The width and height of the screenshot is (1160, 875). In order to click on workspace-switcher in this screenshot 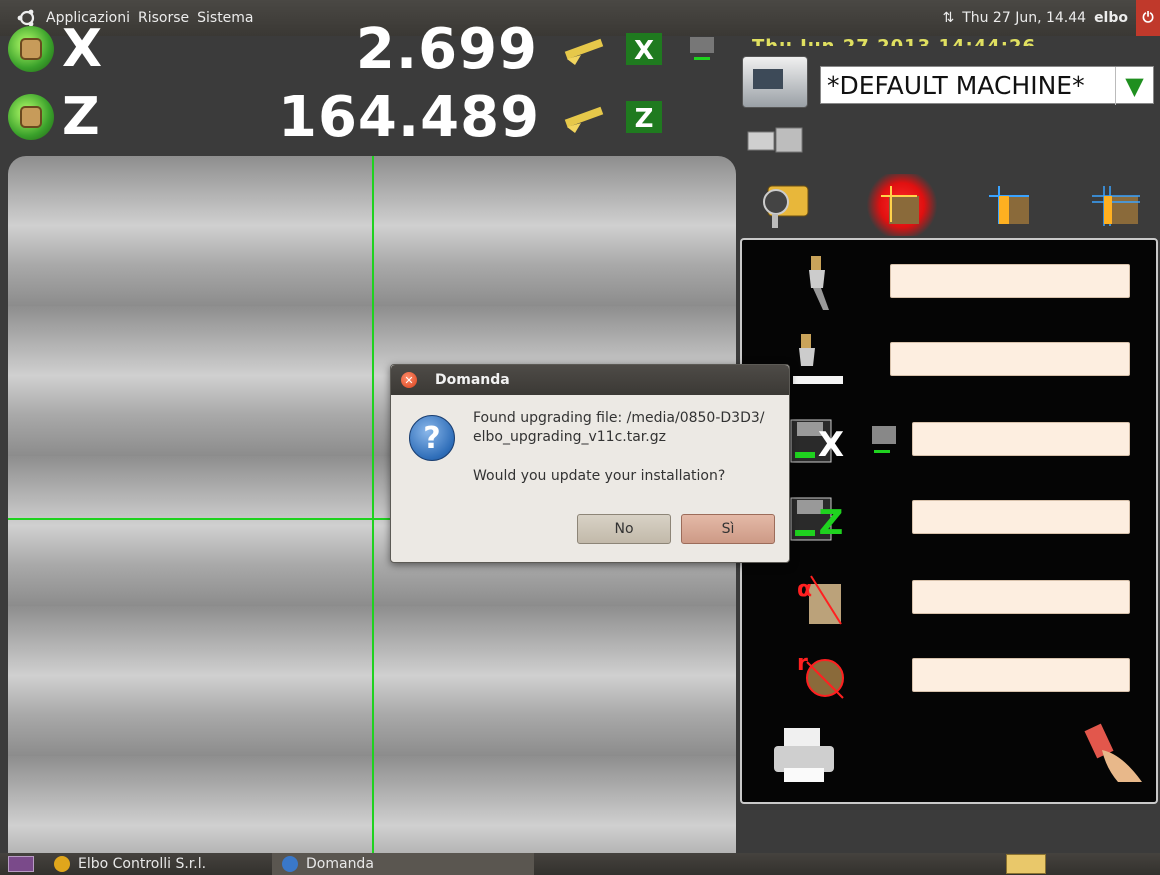, I will do `click(1026, 864)`.